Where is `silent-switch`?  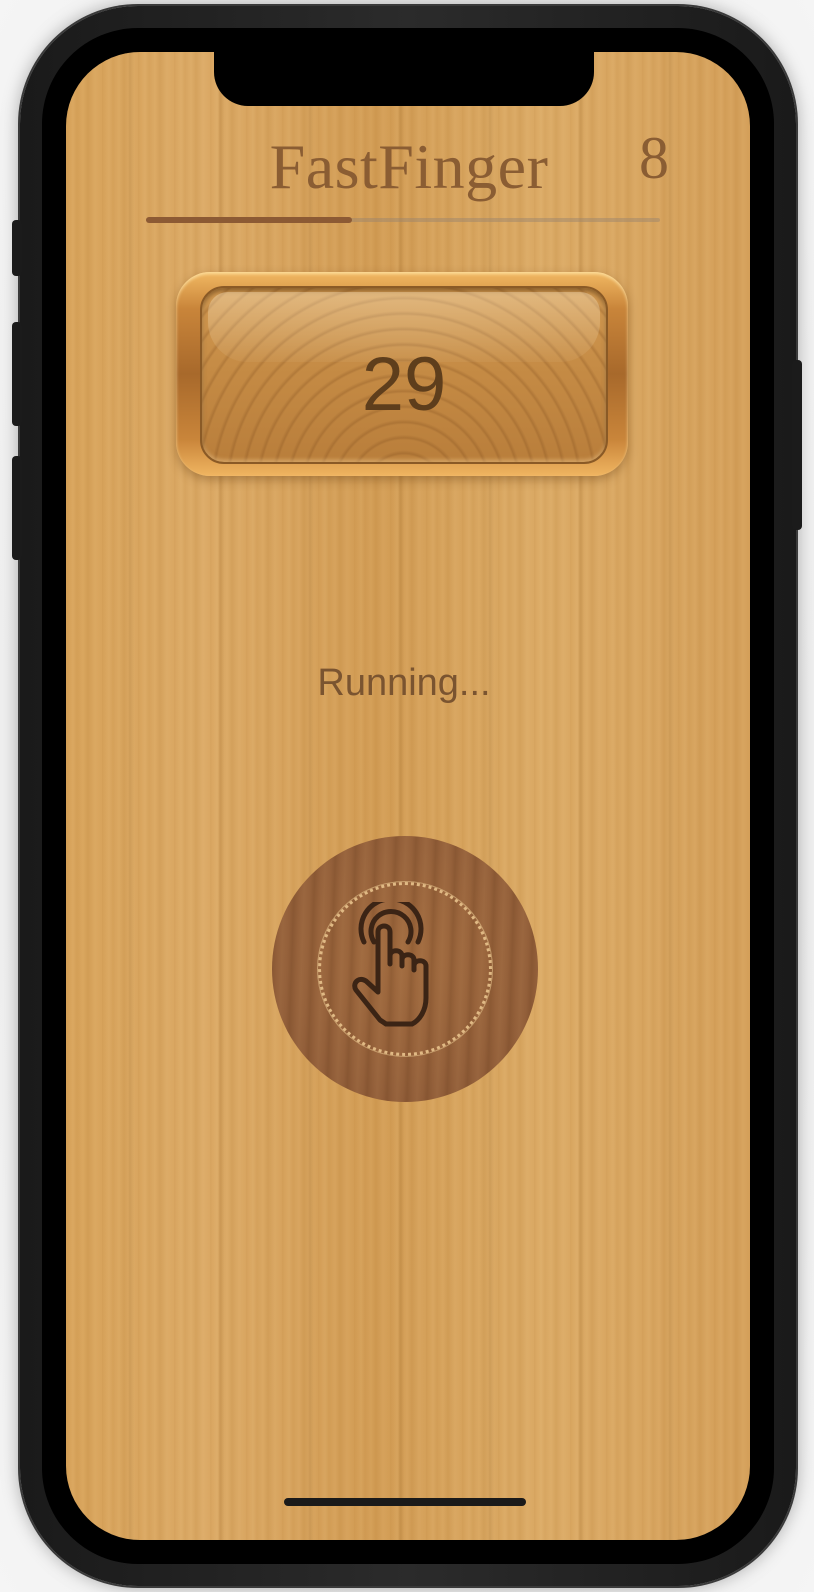
silent-switch is located at coordinates (17, 248).